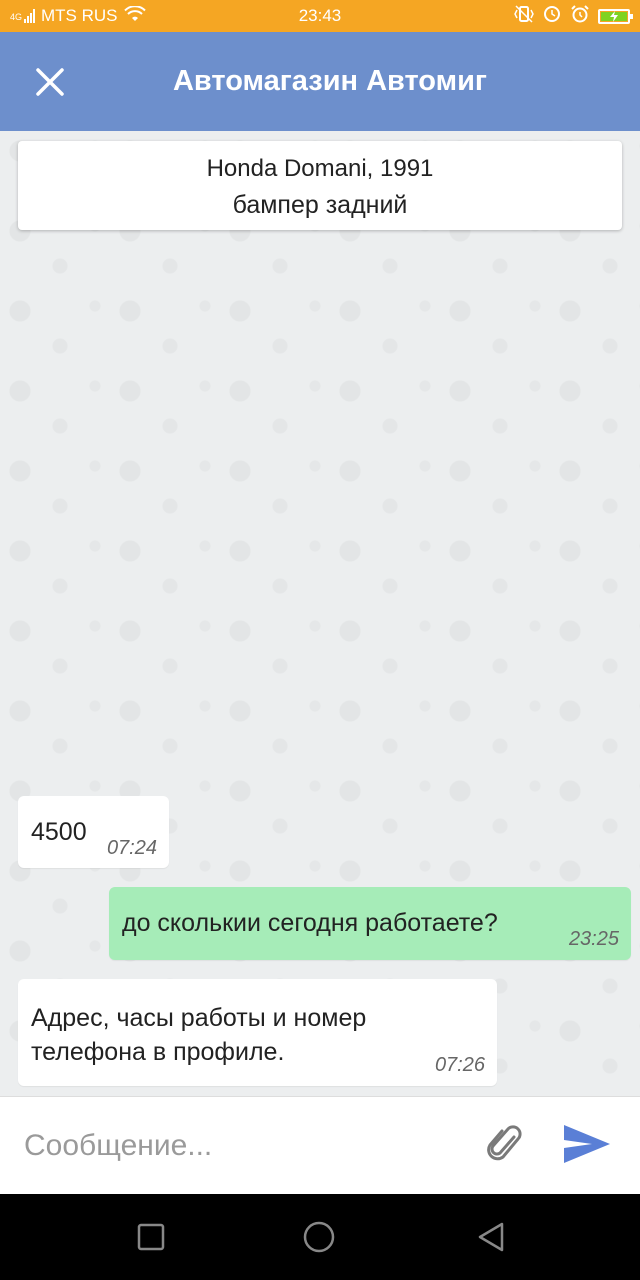 The height and width of the screenshot is (1280, 640). I want to click on car-model: Honda Domani, 1991, so click(320, 168).